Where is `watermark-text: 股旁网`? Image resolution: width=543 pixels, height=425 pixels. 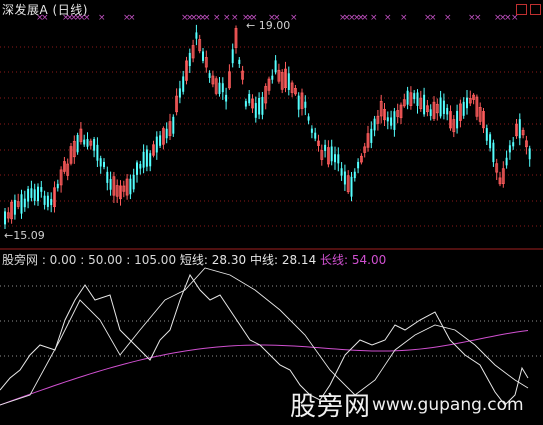 watermark-text: 股旁网 is located at coordinates (331, 407).